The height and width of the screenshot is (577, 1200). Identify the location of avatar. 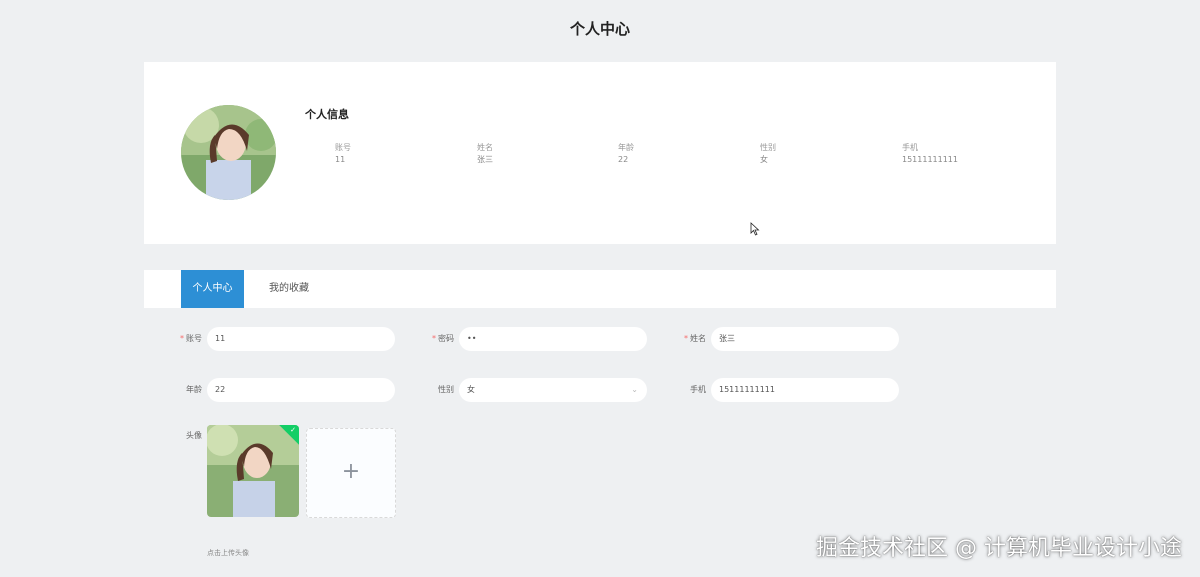
(228, 152).